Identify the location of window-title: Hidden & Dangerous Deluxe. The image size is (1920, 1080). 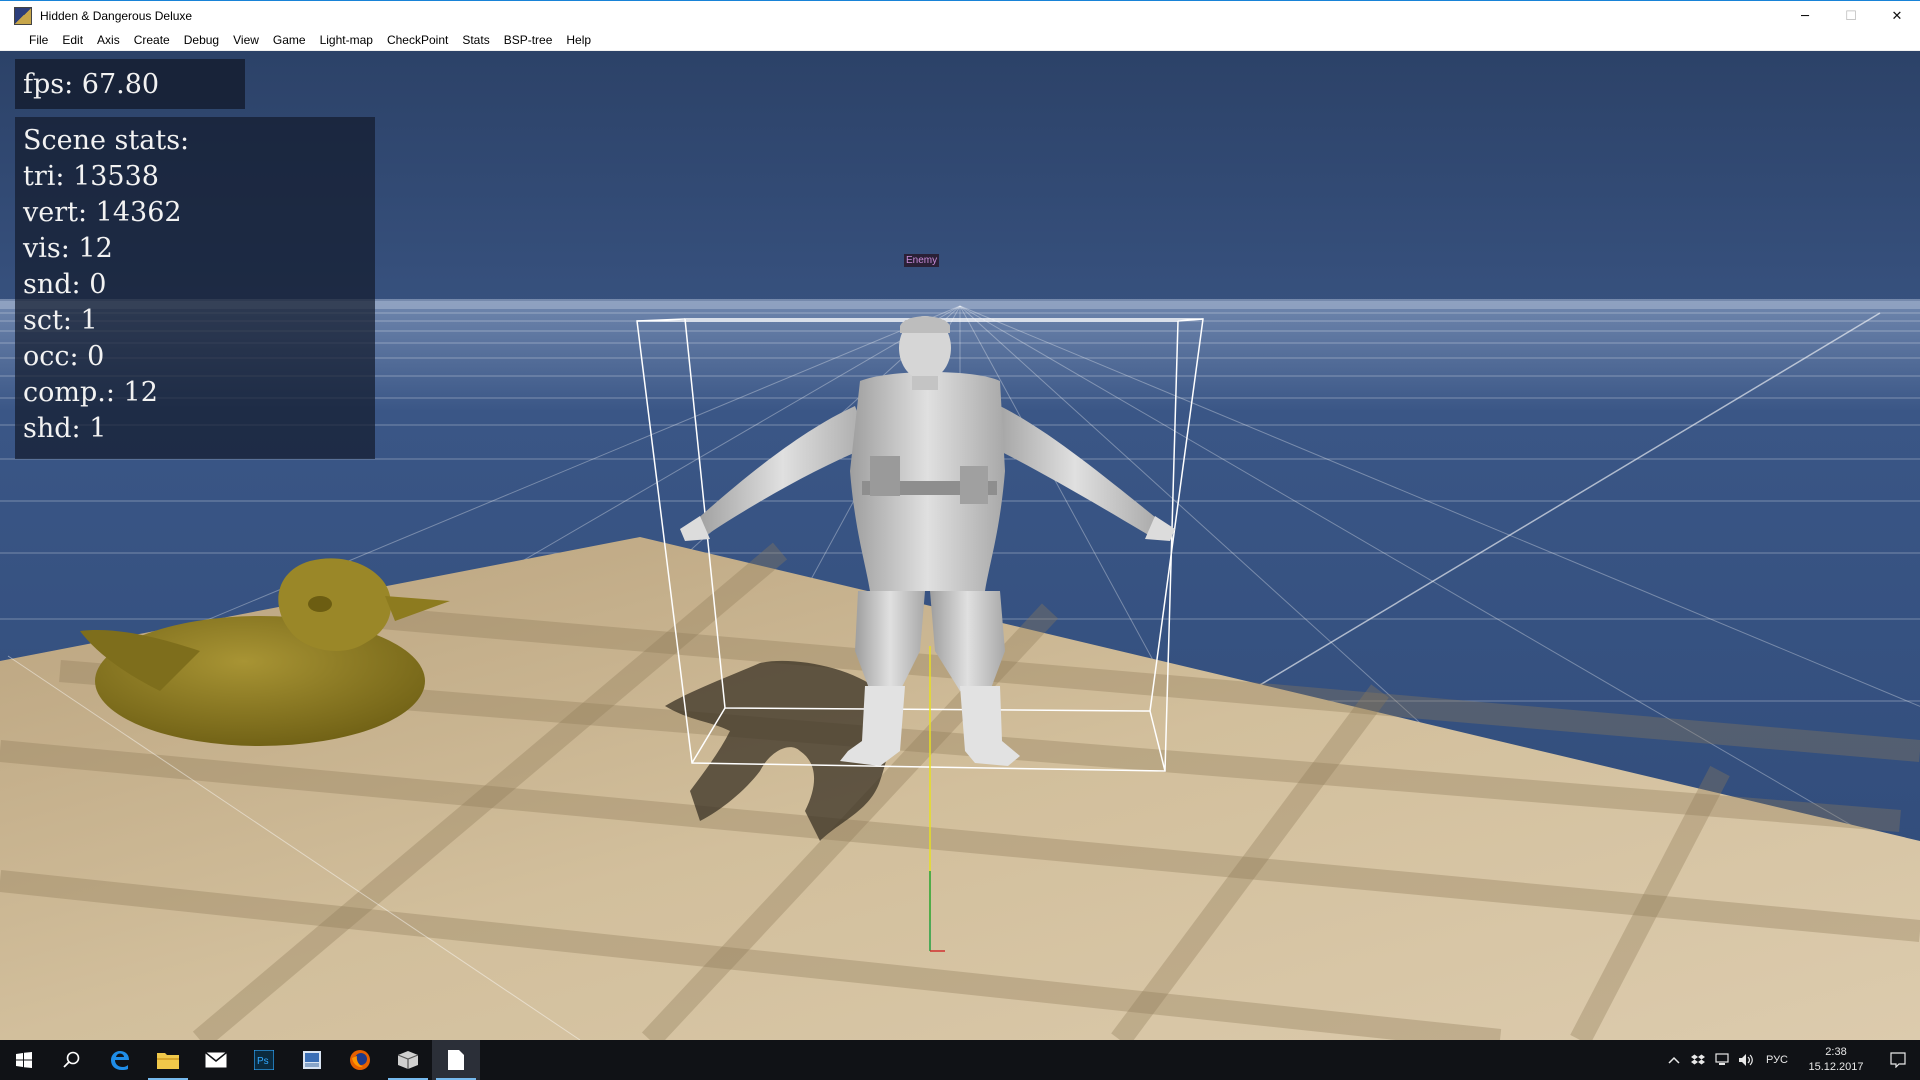
(116, 15).